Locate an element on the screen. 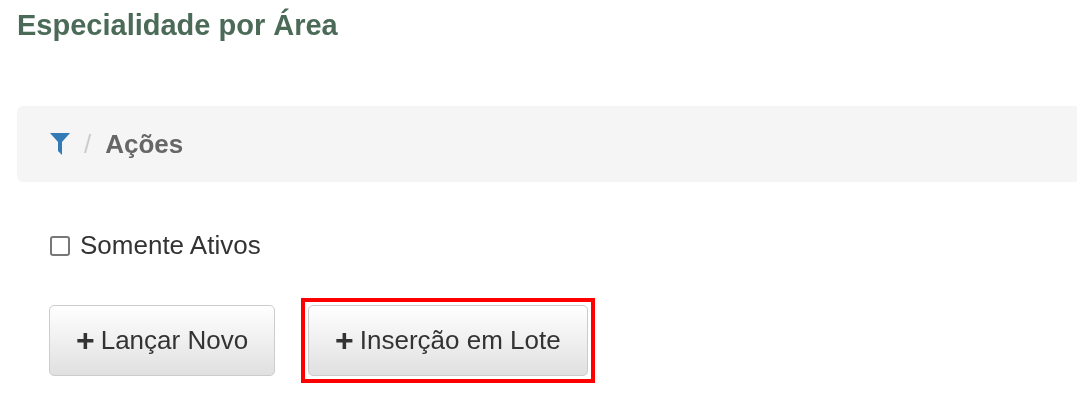  page-title: Especialidade por Área is located at coordinates (178, 25).